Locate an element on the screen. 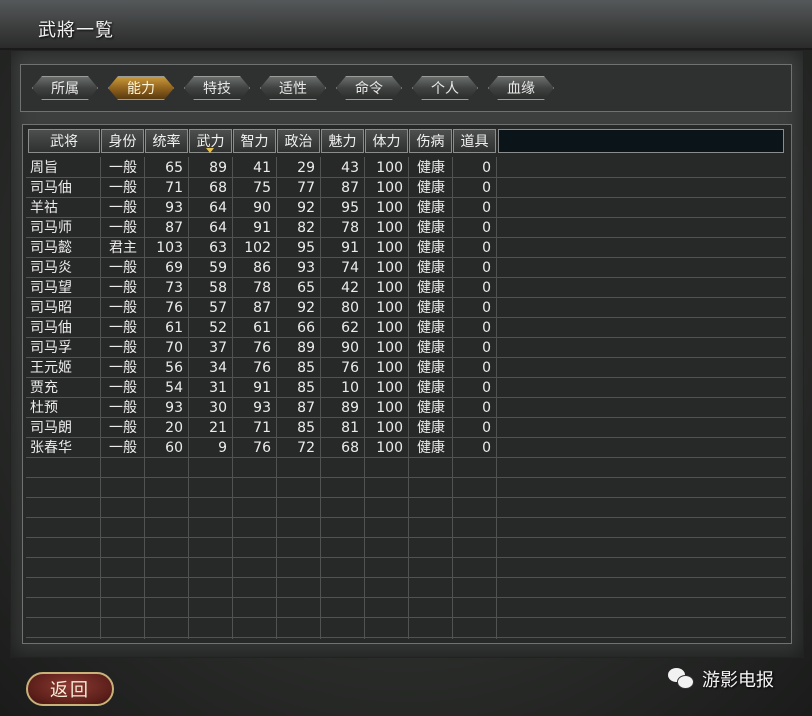  tab-ability: 能力 is located at coordinates (141, 88).